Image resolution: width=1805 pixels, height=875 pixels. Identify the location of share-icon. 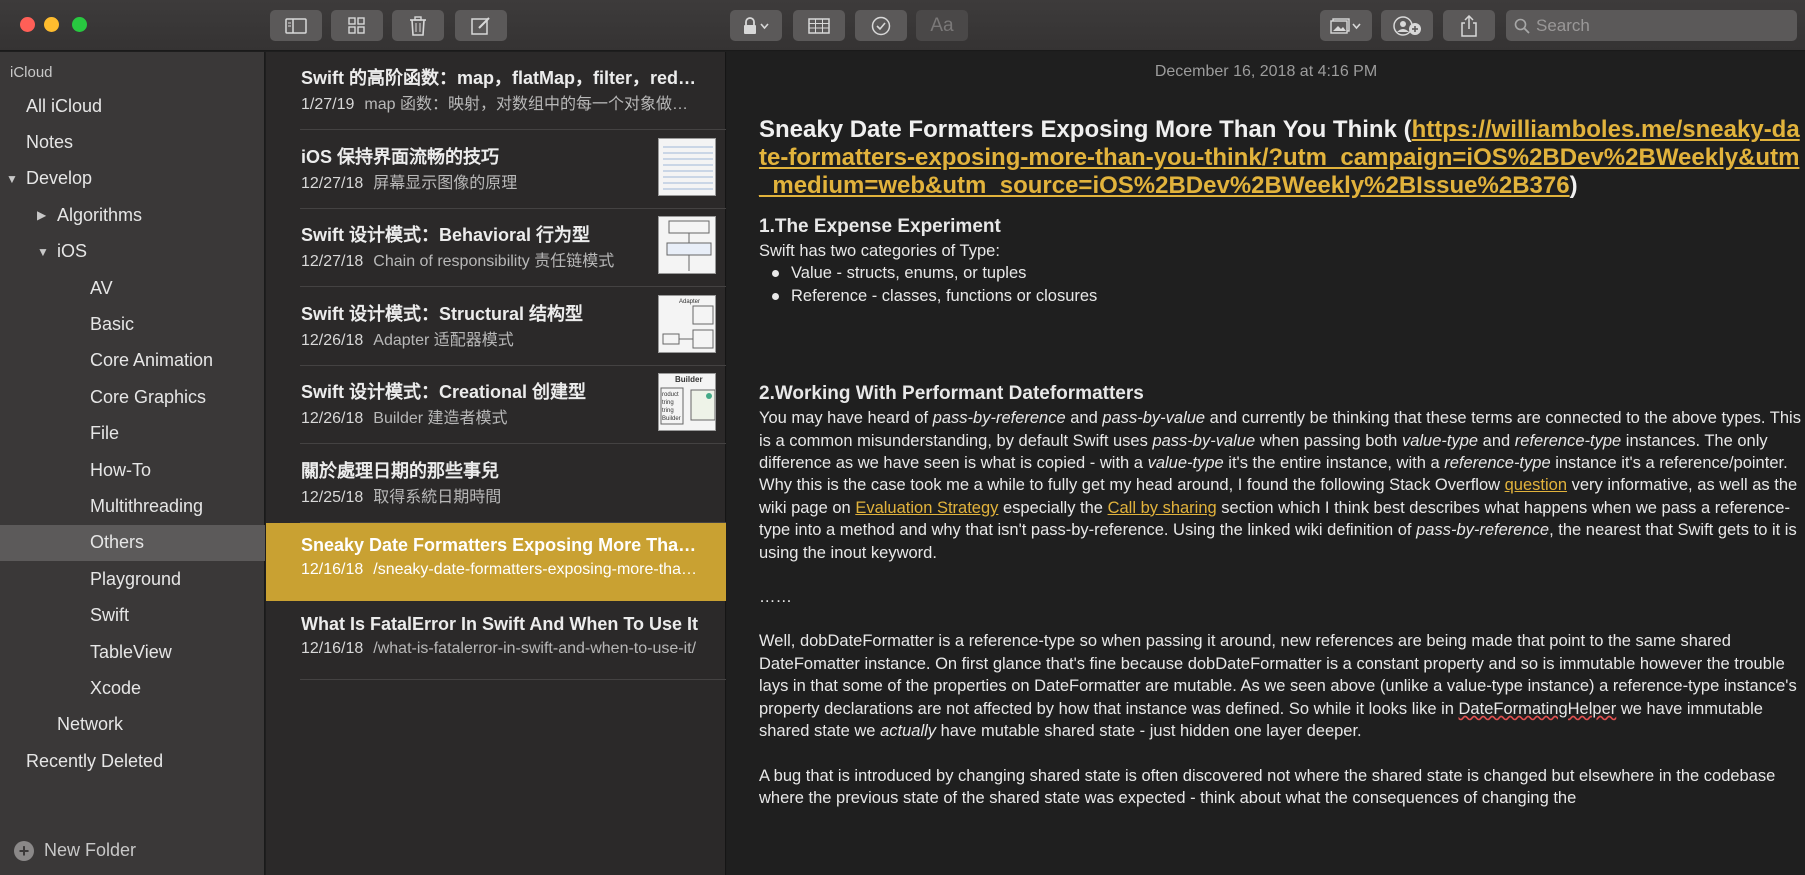
(1469, 25).